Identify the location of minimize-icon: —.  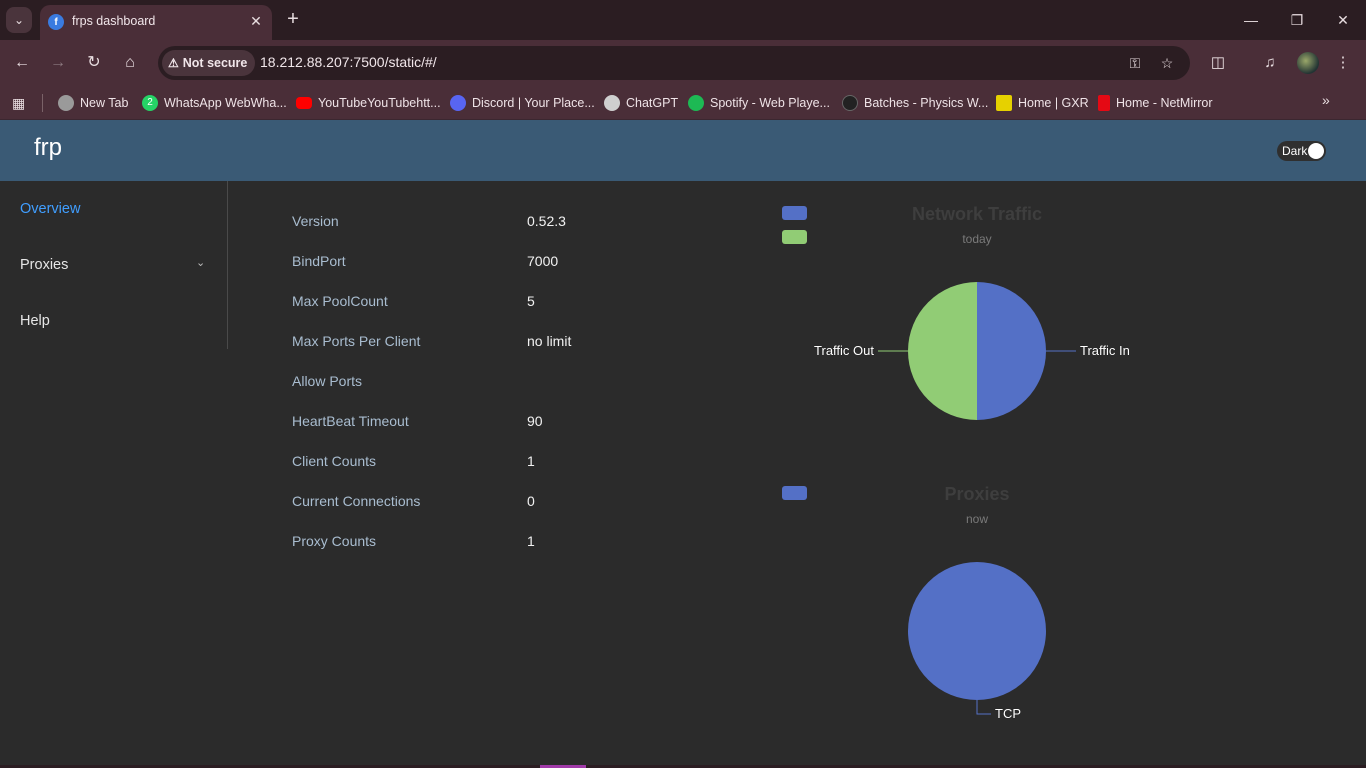
(1251, 20).